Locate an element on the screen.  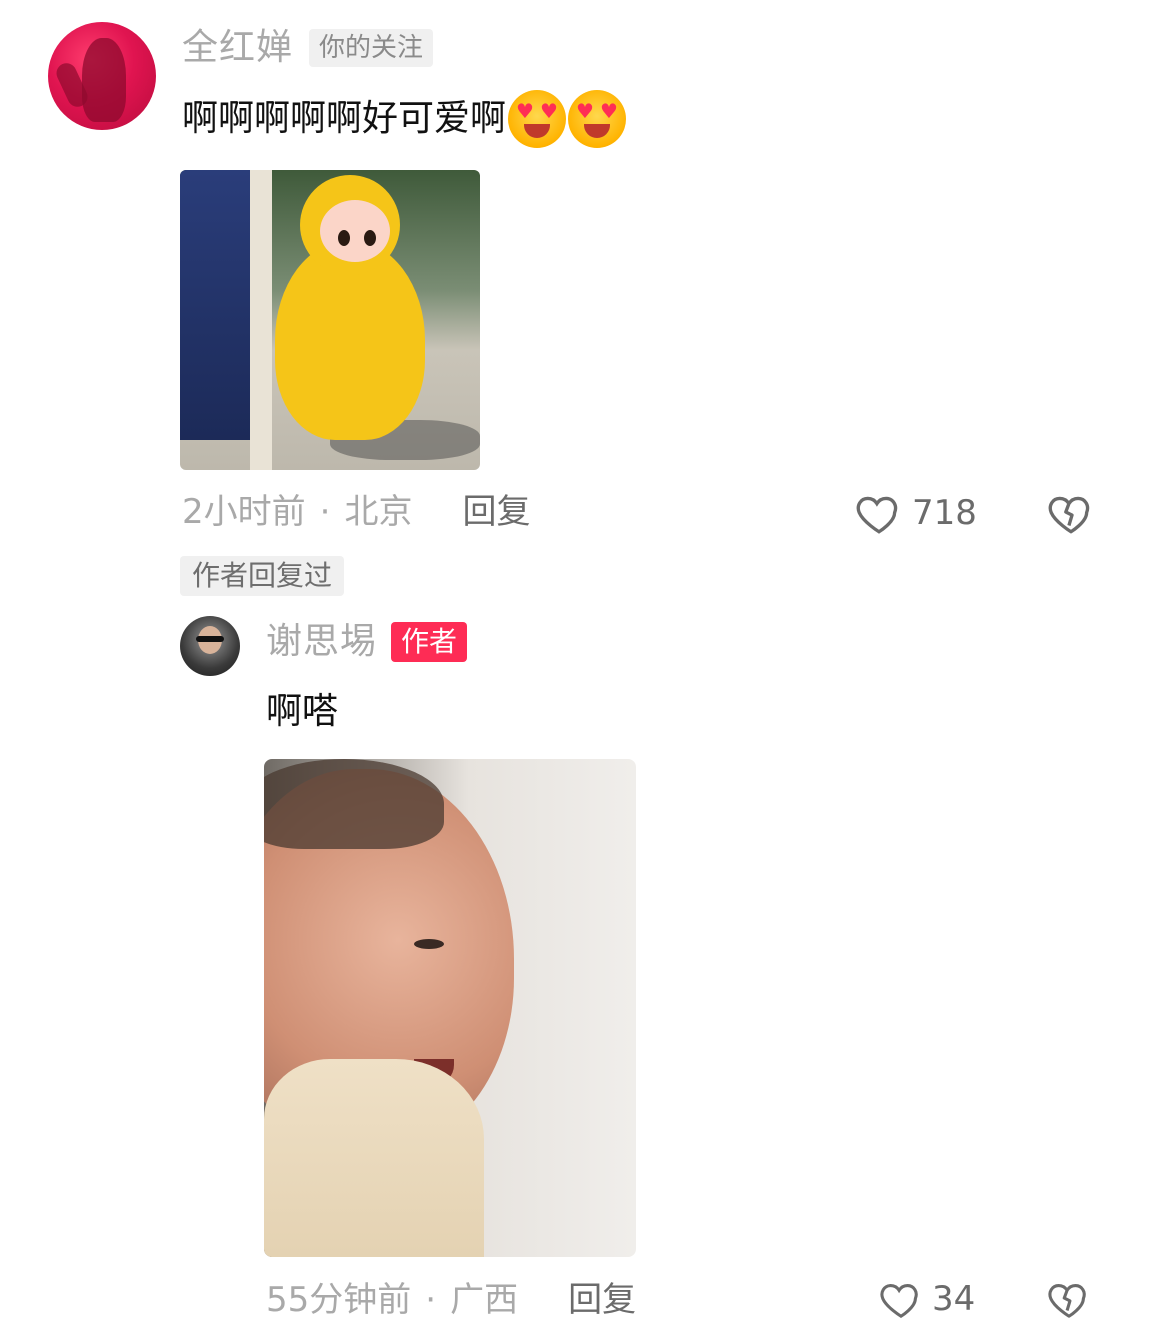
reply-time: 55分钟前 is located at coordinates (339, 1300).